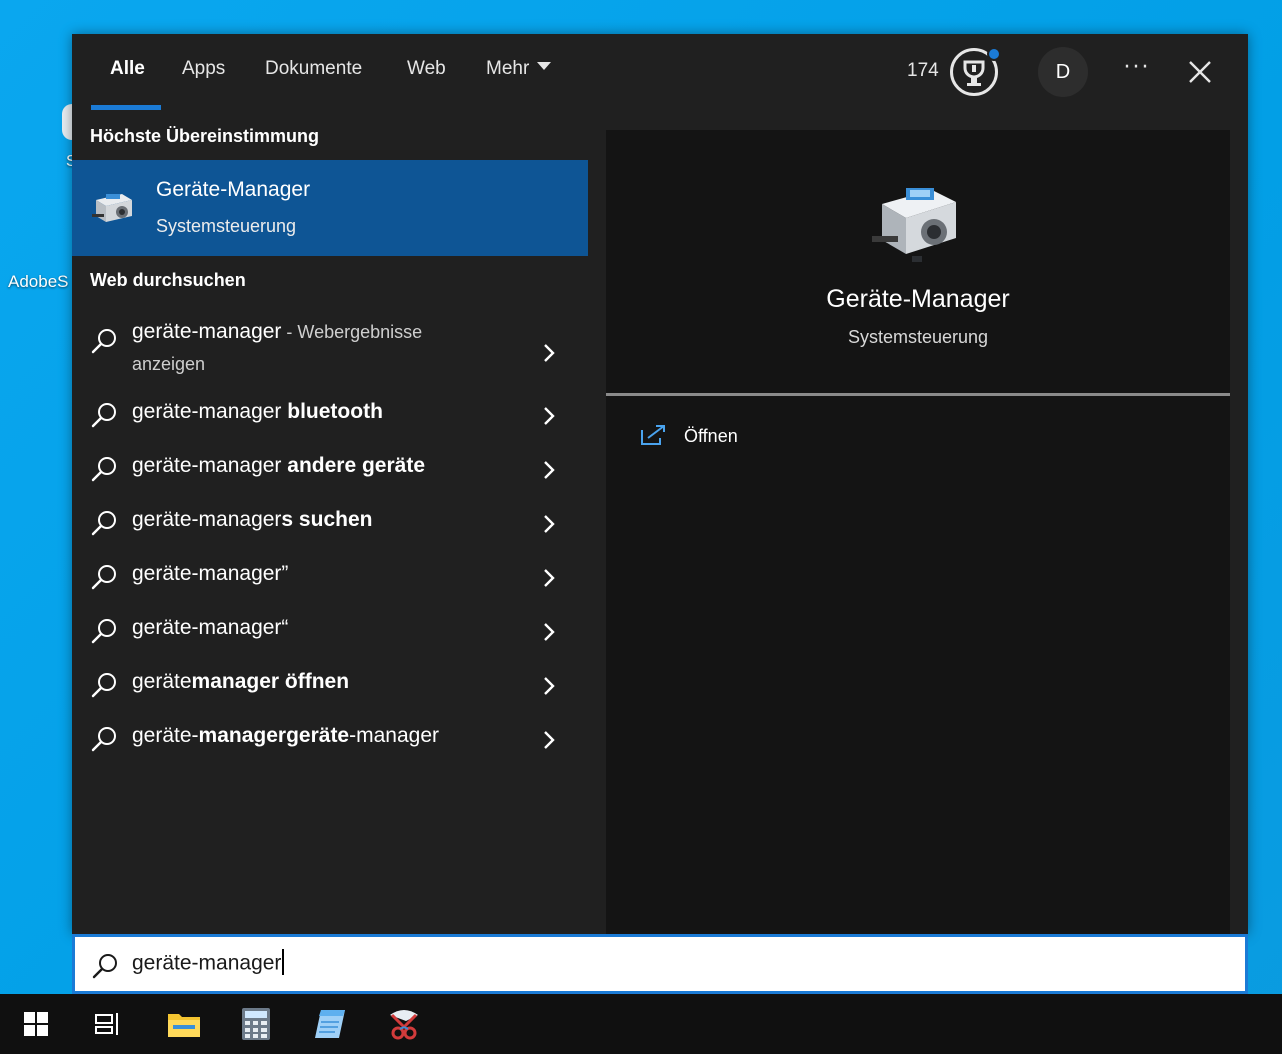  I want to click on web-suggestion-text: geräte-managergeräte-manager, so click(285, 736).